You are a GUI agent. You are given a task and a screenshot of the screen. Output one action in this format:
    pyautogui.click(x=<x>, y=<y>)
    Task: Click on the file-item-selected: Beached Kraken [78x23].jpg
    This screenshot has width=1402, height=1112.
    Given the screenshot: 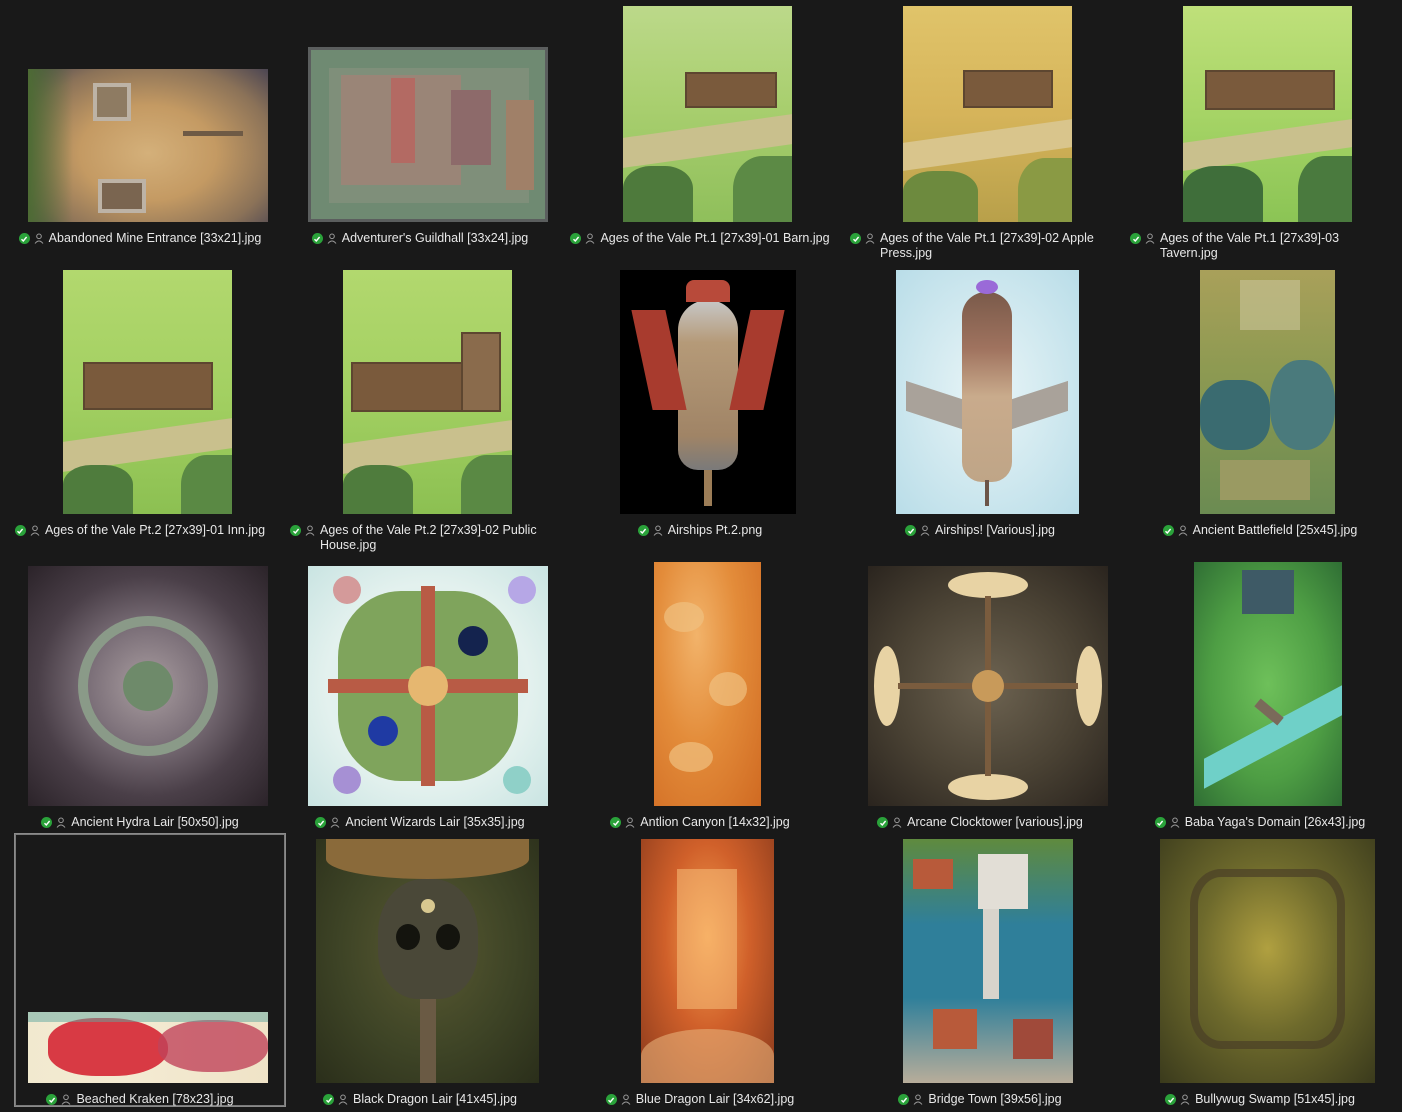 What is the action you would take?
    pyautogui.click(x=143, y=972)
    